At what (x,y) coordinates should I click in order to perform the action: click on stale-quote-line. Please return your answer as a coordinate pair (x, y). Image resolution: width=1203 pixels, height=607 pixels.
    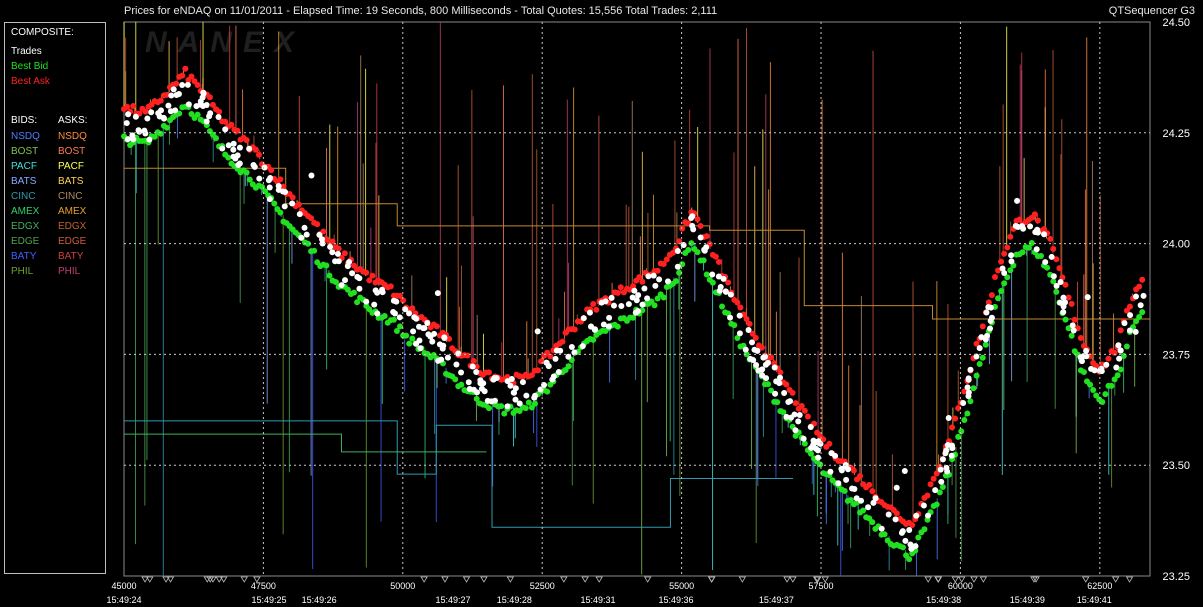
    Looking at the image, I should click on (459, 474).